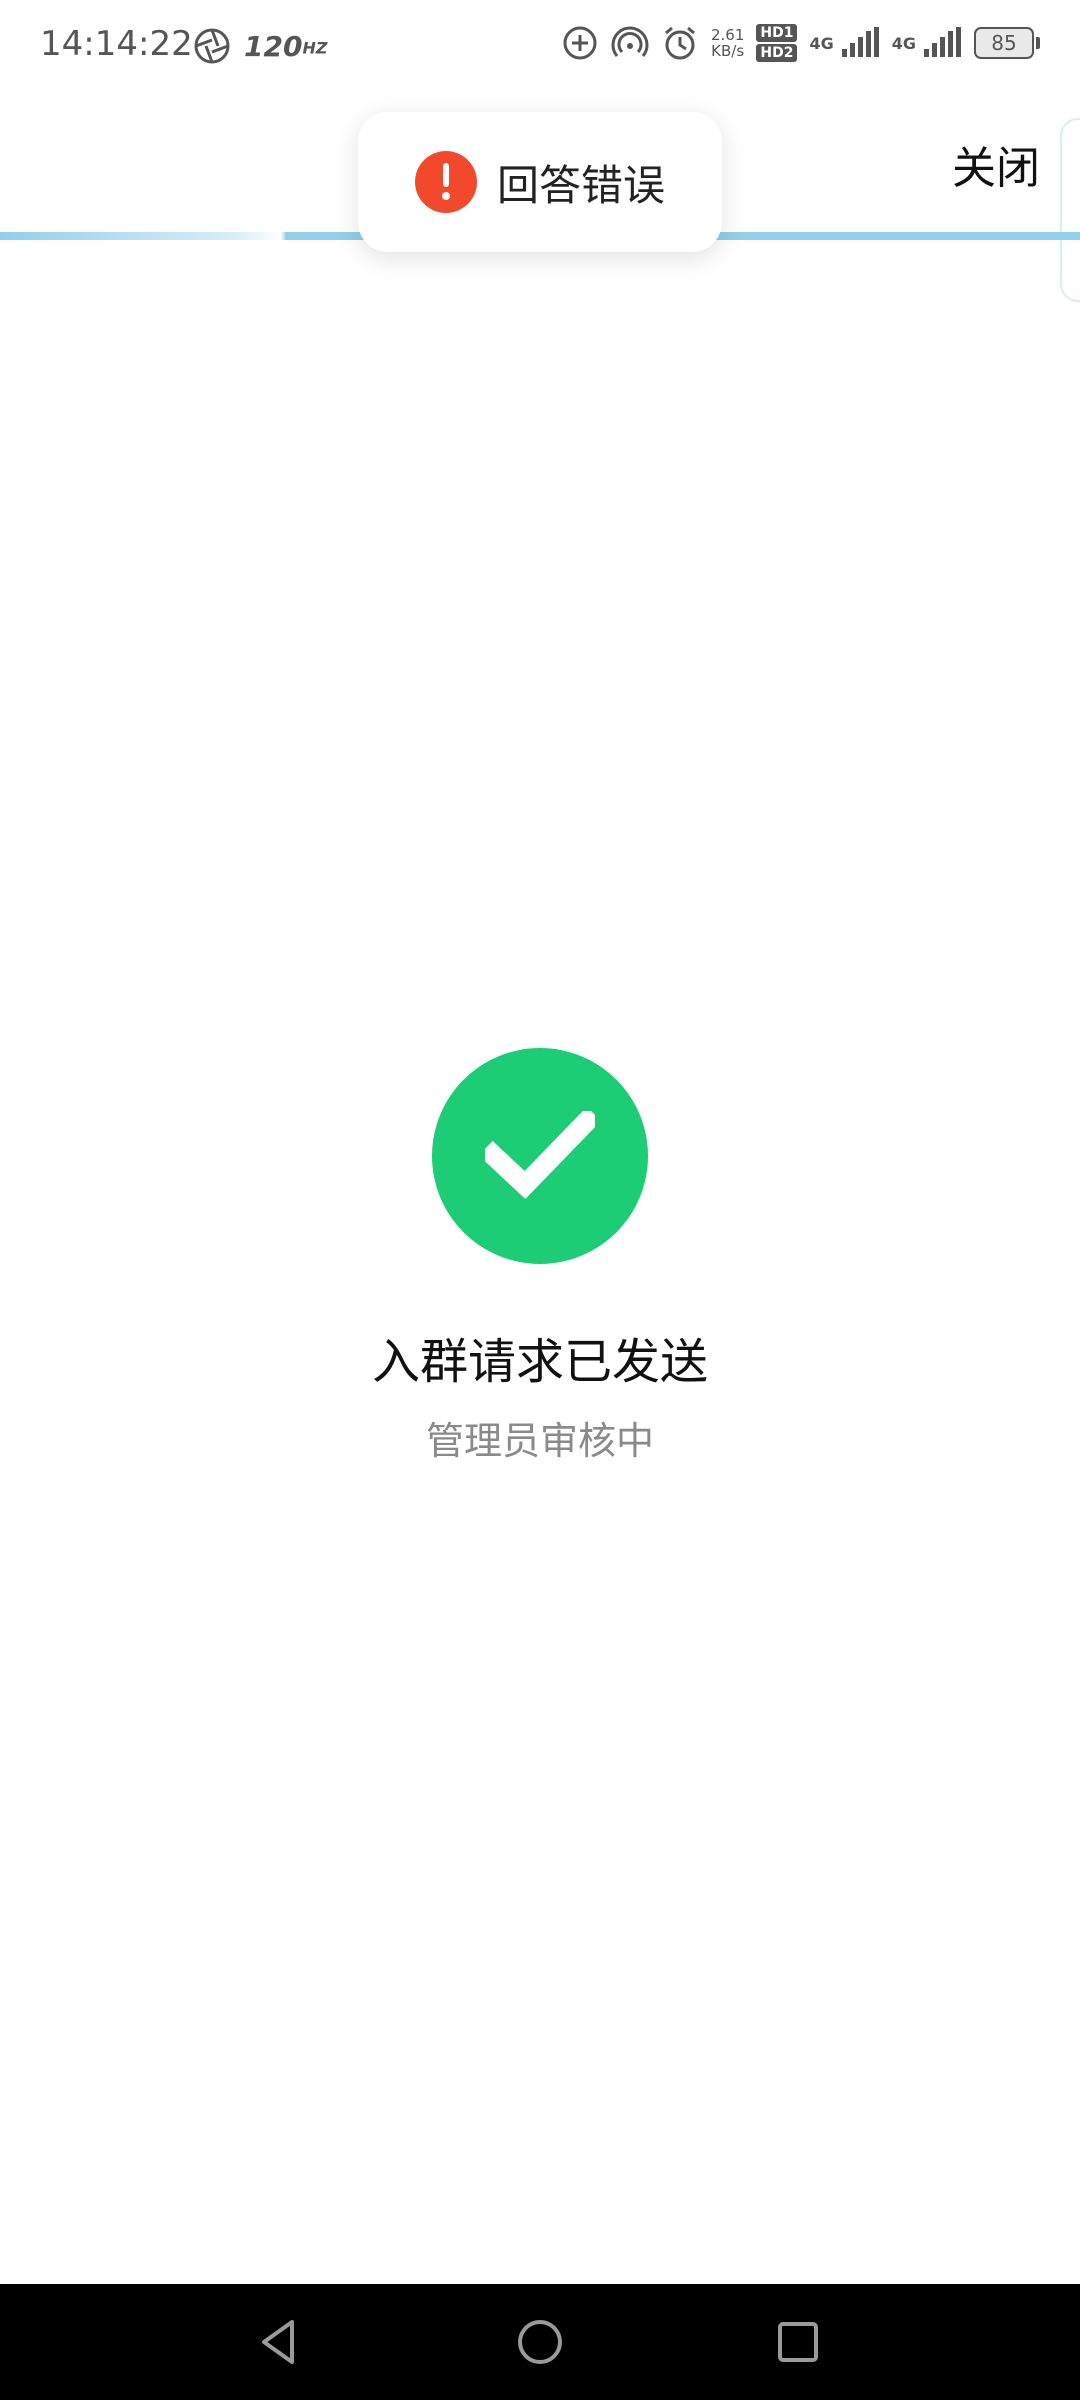  I want to click on error-exclamation-icon, so click(445, 182).